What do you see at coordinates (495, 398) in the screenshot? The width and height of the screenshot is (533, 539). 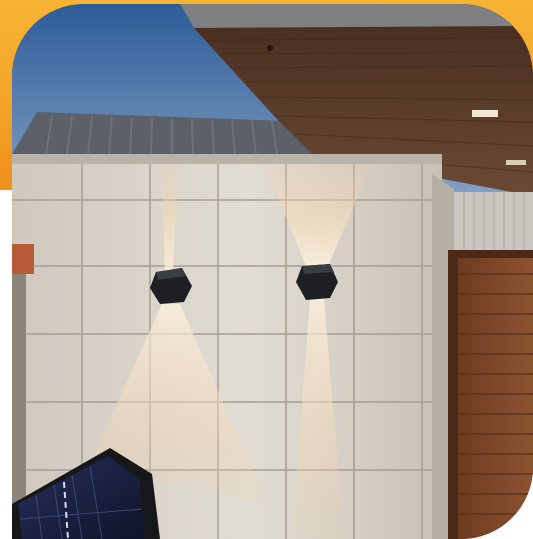 I see `wooden-door` at bounding box center [495, 398].